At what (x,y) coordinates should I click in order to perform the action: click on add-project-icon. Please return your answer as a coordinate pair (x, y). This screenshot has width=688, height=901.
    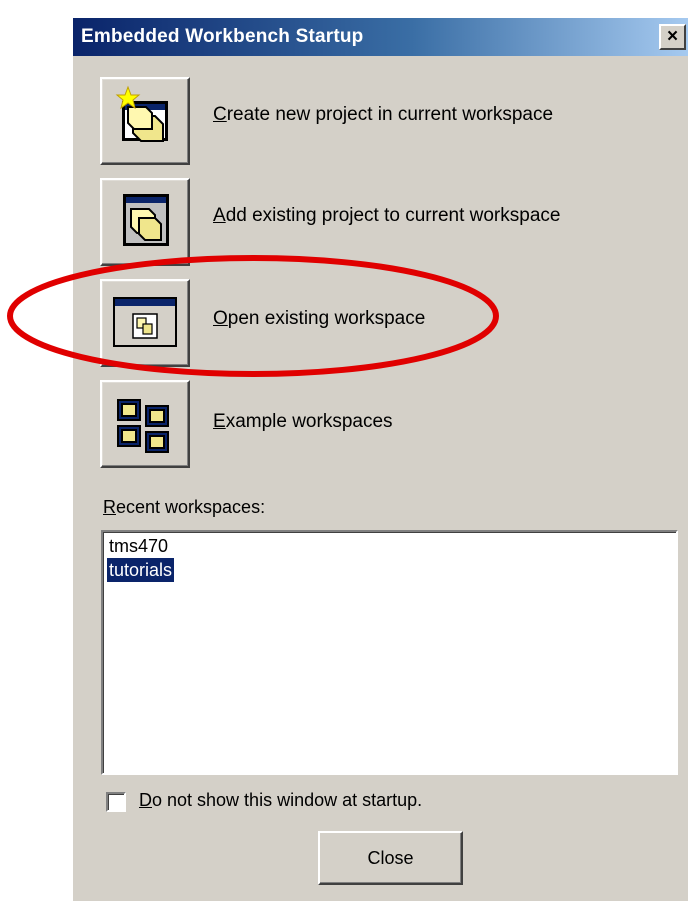
    Looking at the image, I should click on (146, 220).